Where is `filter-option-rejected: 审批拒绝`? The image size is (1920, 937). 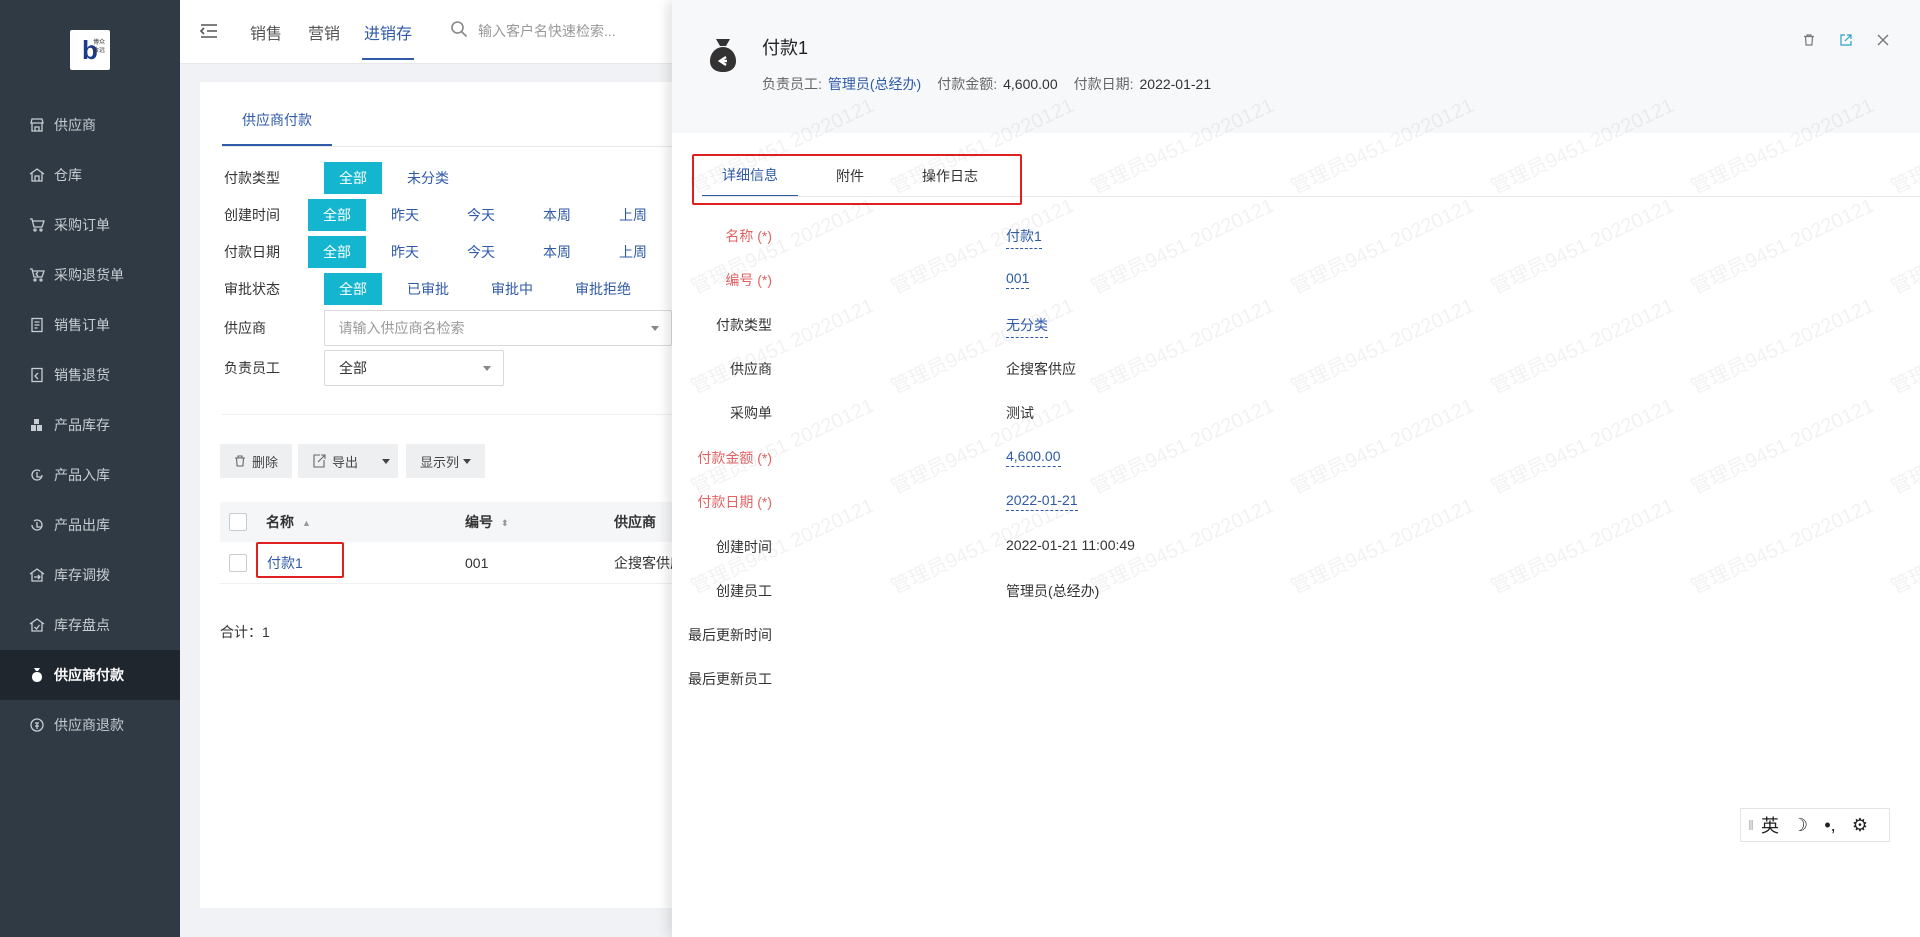 filter-option-rejected: 审批拒绝 is located at coordinates (603, 289).